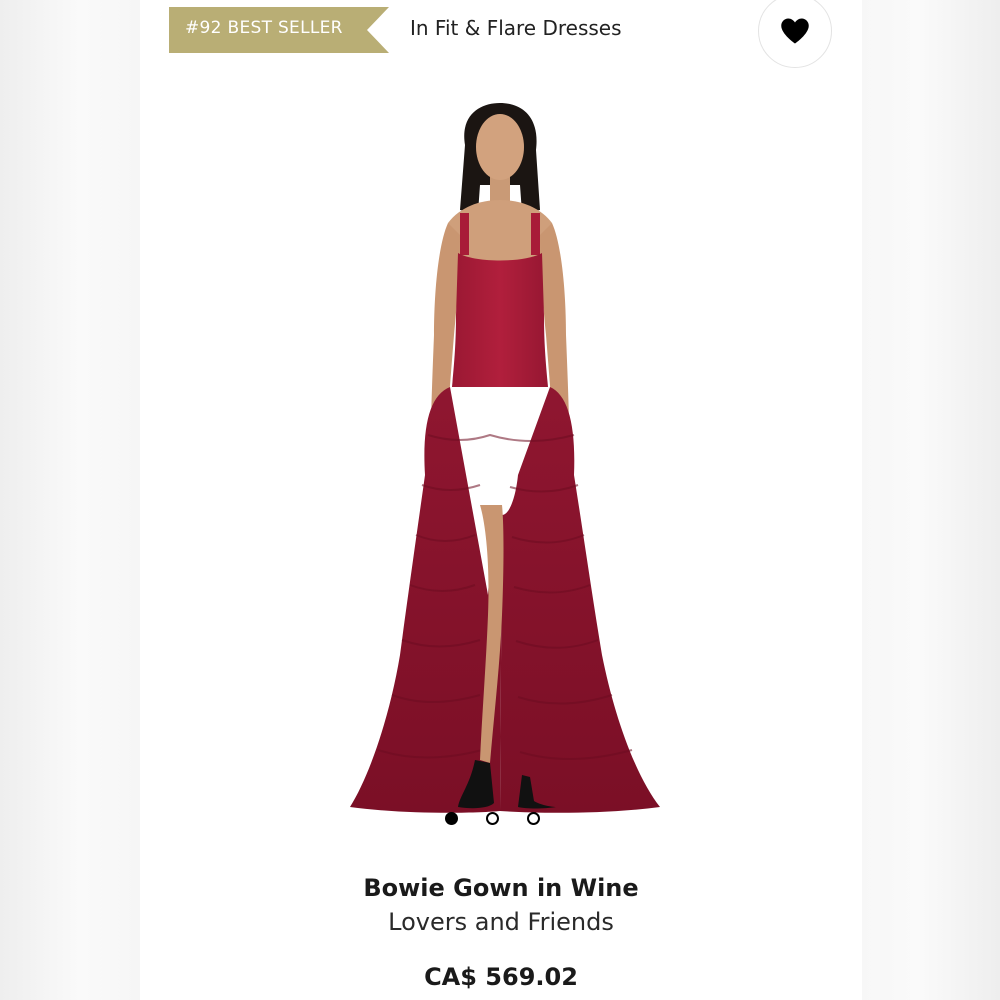  I want to click on gallery-pagination, so click(492, 818).